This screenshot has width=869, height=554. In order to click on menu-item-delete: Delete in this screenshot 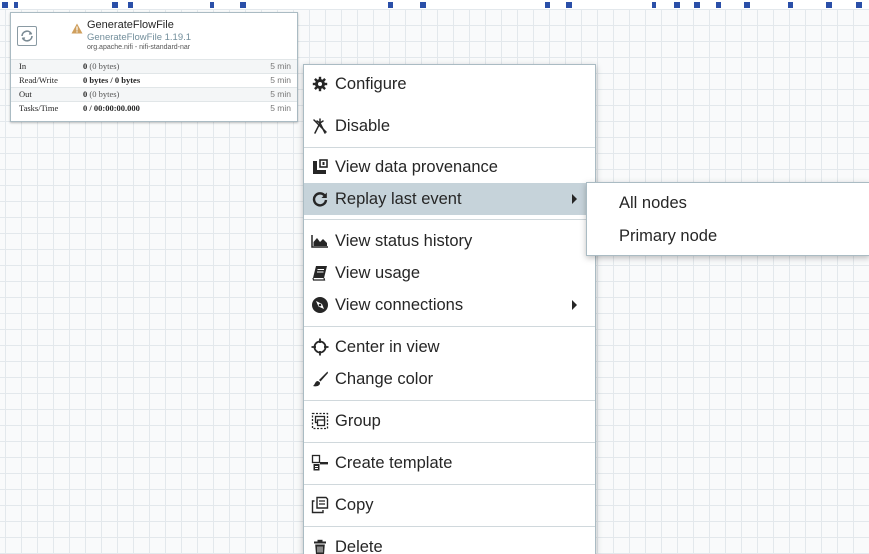, I will do `click(449, 542)`.